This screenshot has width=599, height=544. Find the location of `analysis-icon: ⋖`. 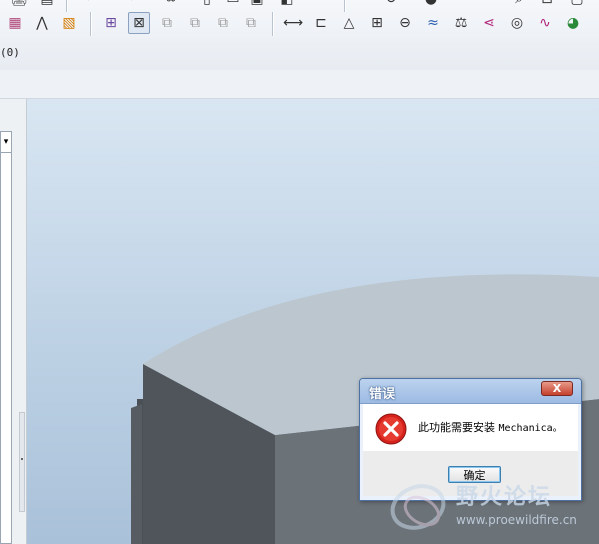

analysis-icon: ⋖ is located at coordinates (489, 23).